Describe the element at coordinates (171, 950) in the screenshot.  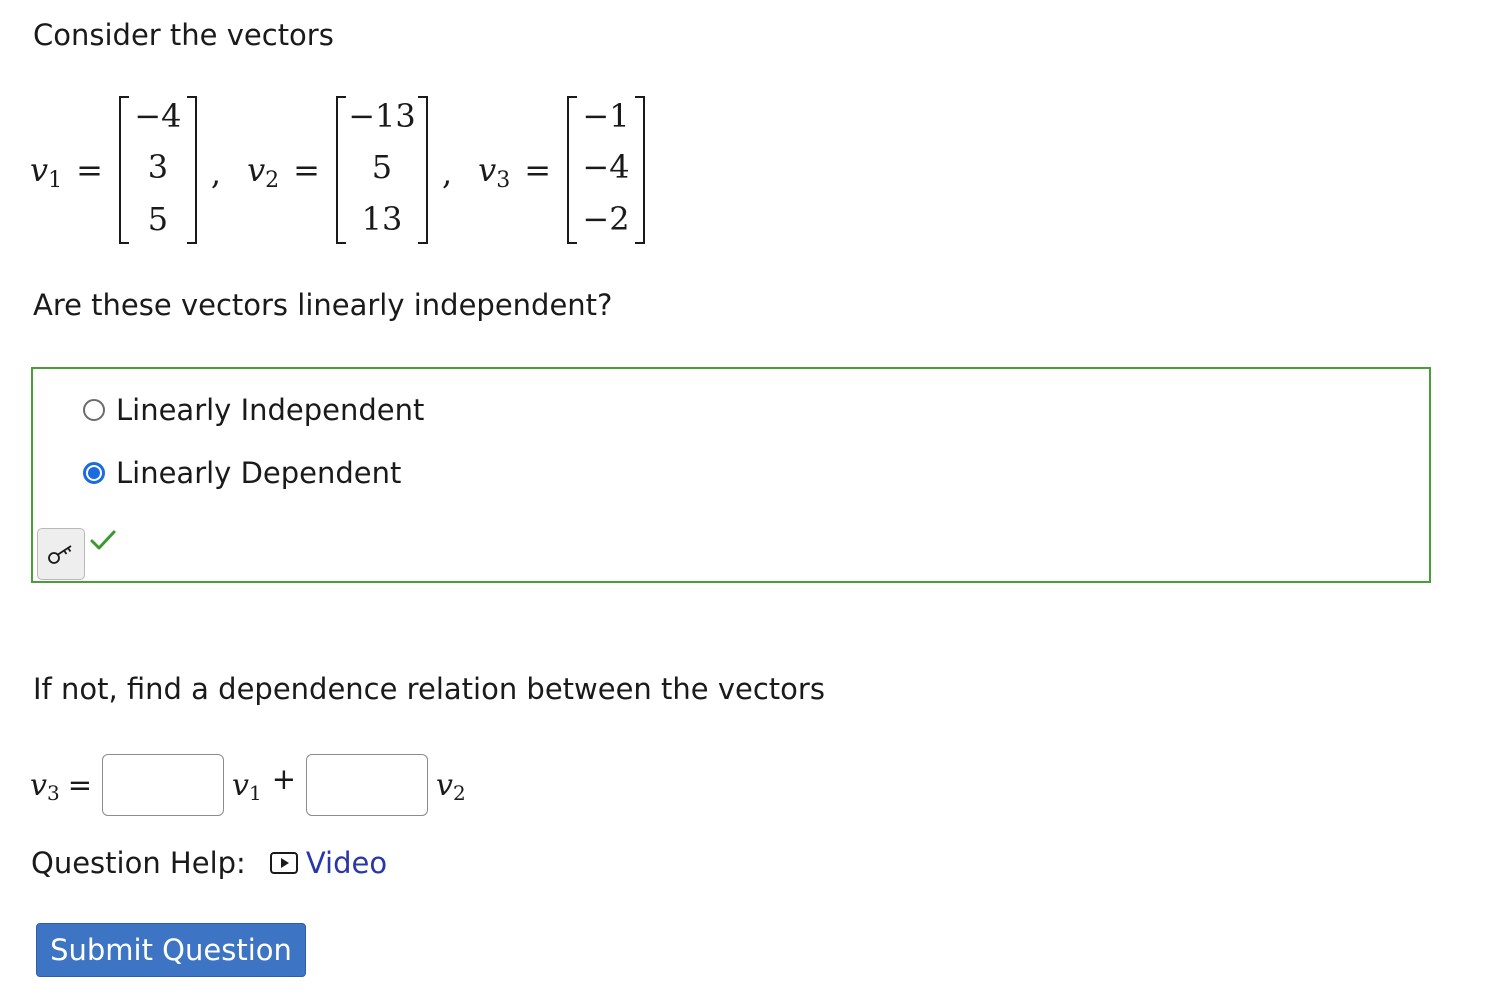
I see `submit-question-button: Submit Question` at that location.